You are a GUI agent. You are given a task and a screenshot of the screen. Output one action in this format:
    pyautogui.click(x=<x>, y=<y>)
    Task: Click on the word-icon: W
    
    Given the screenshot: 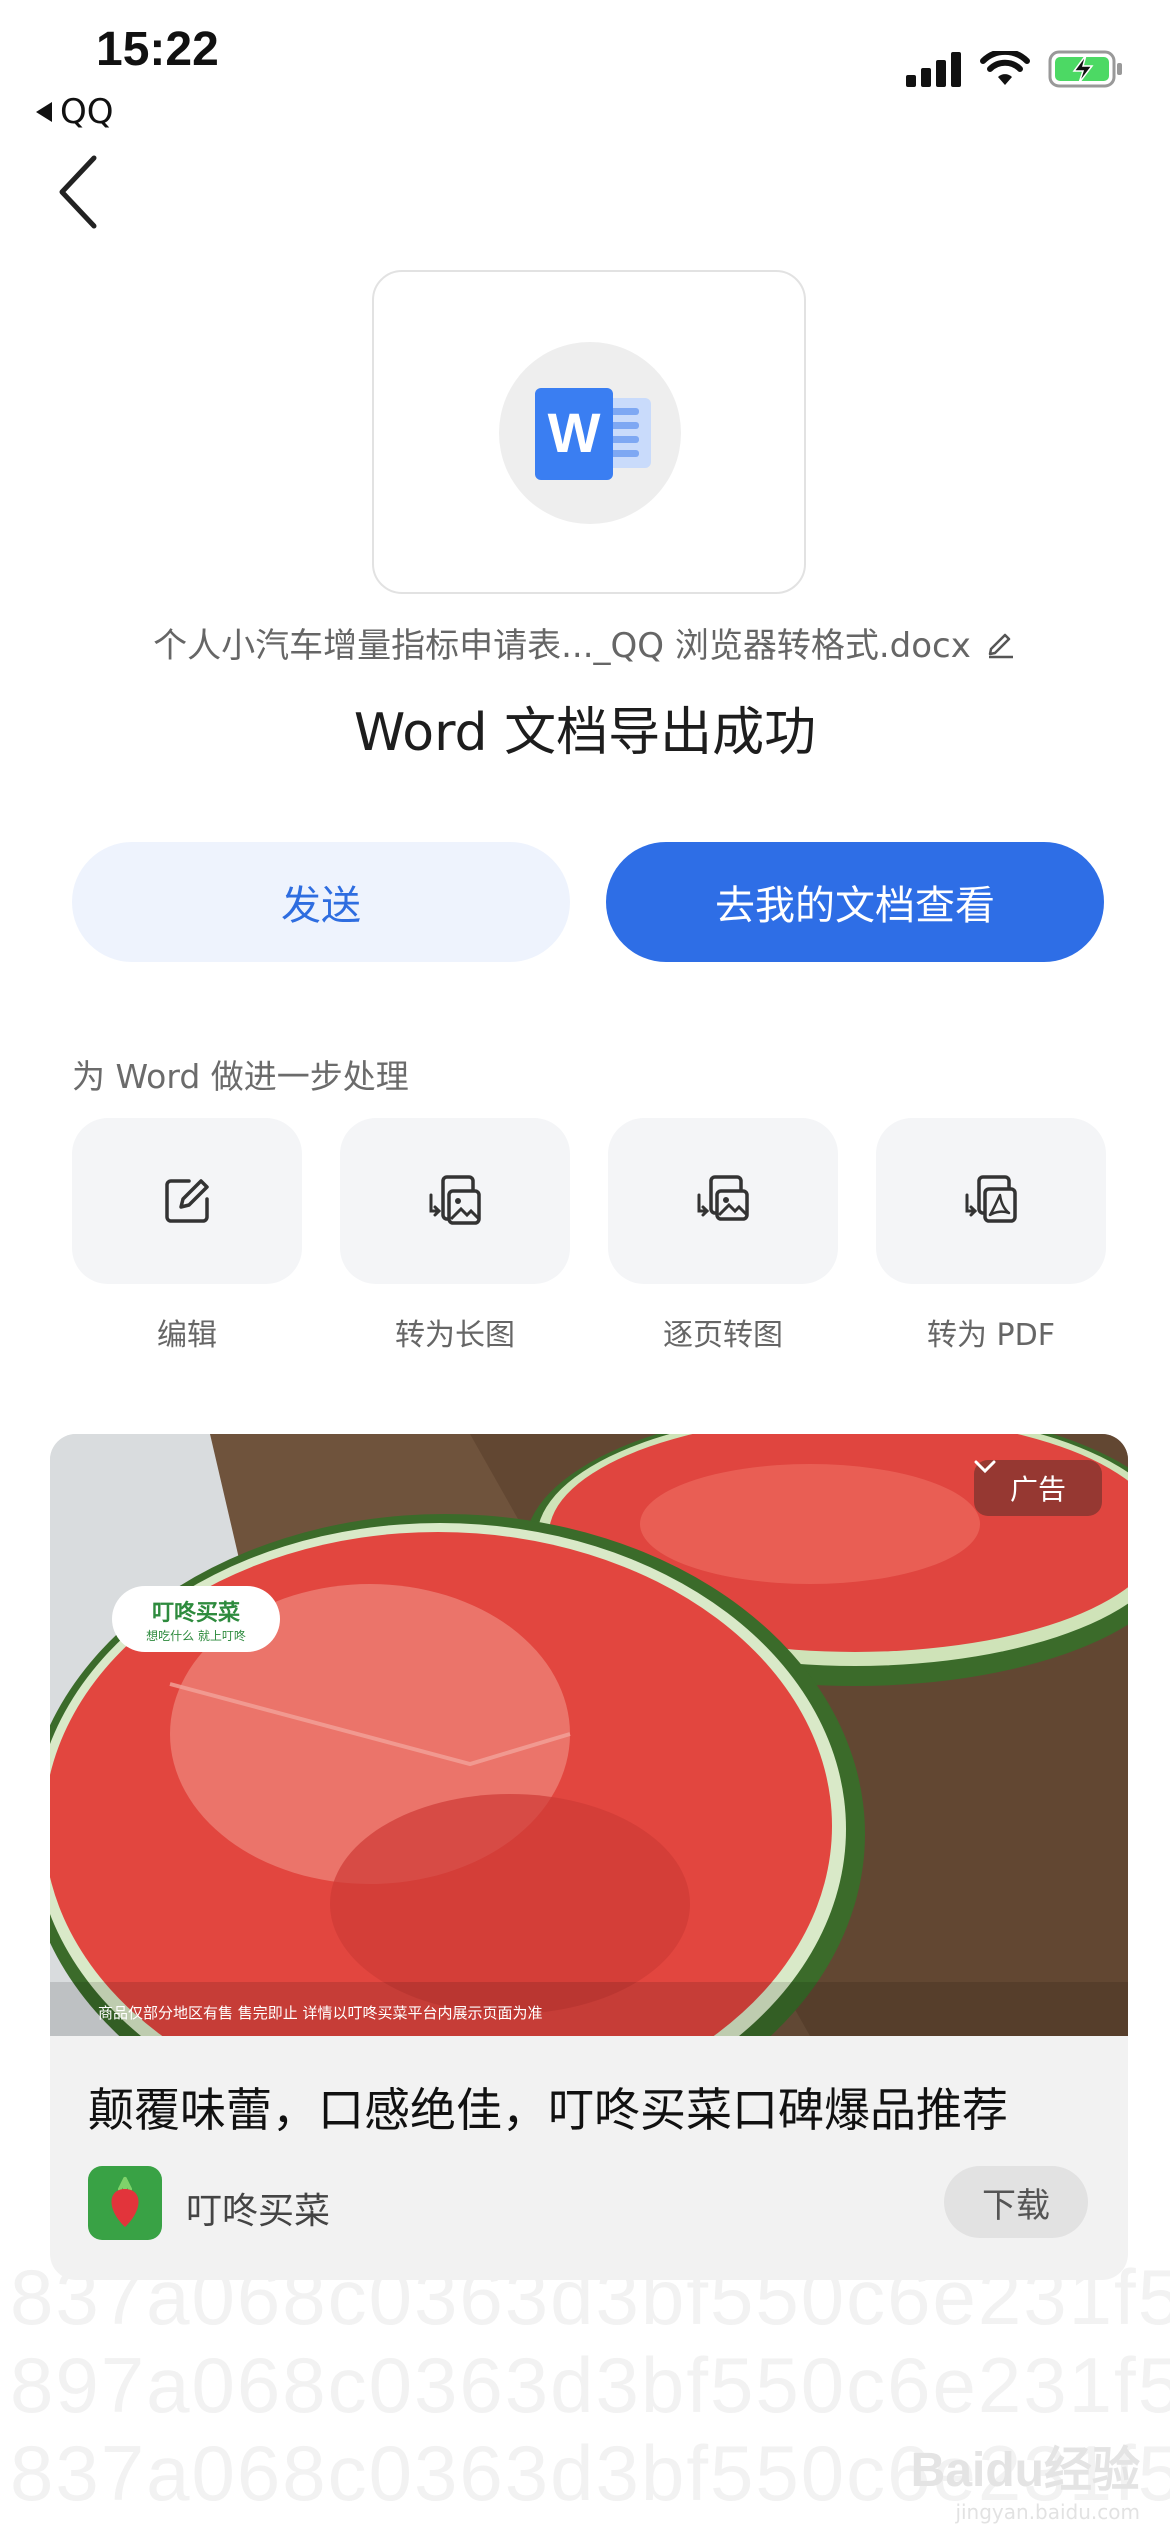 What is the action you would take?
    pyautogui.click(x=593, y=434)
    